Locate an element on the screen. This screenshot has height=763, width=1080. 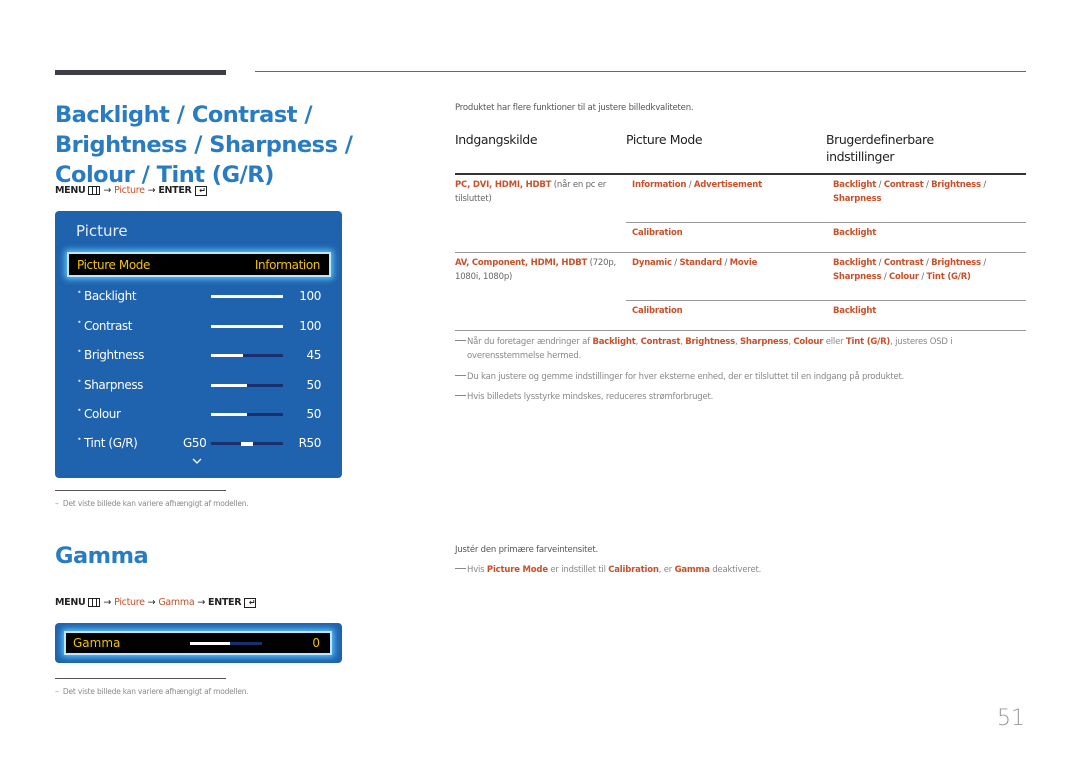
section-title-gamma: Gamma is located at coordinates (102, 556).